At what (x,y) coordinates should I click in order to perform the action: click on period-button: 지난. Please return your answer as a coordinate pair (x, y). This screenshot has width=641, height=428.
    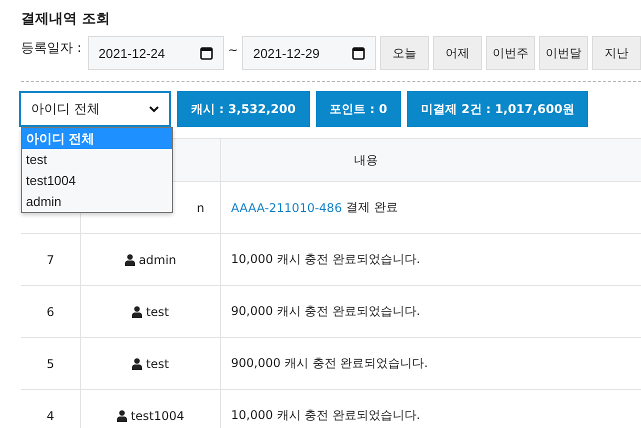
    Looking at the image, I should click on (616, 53).